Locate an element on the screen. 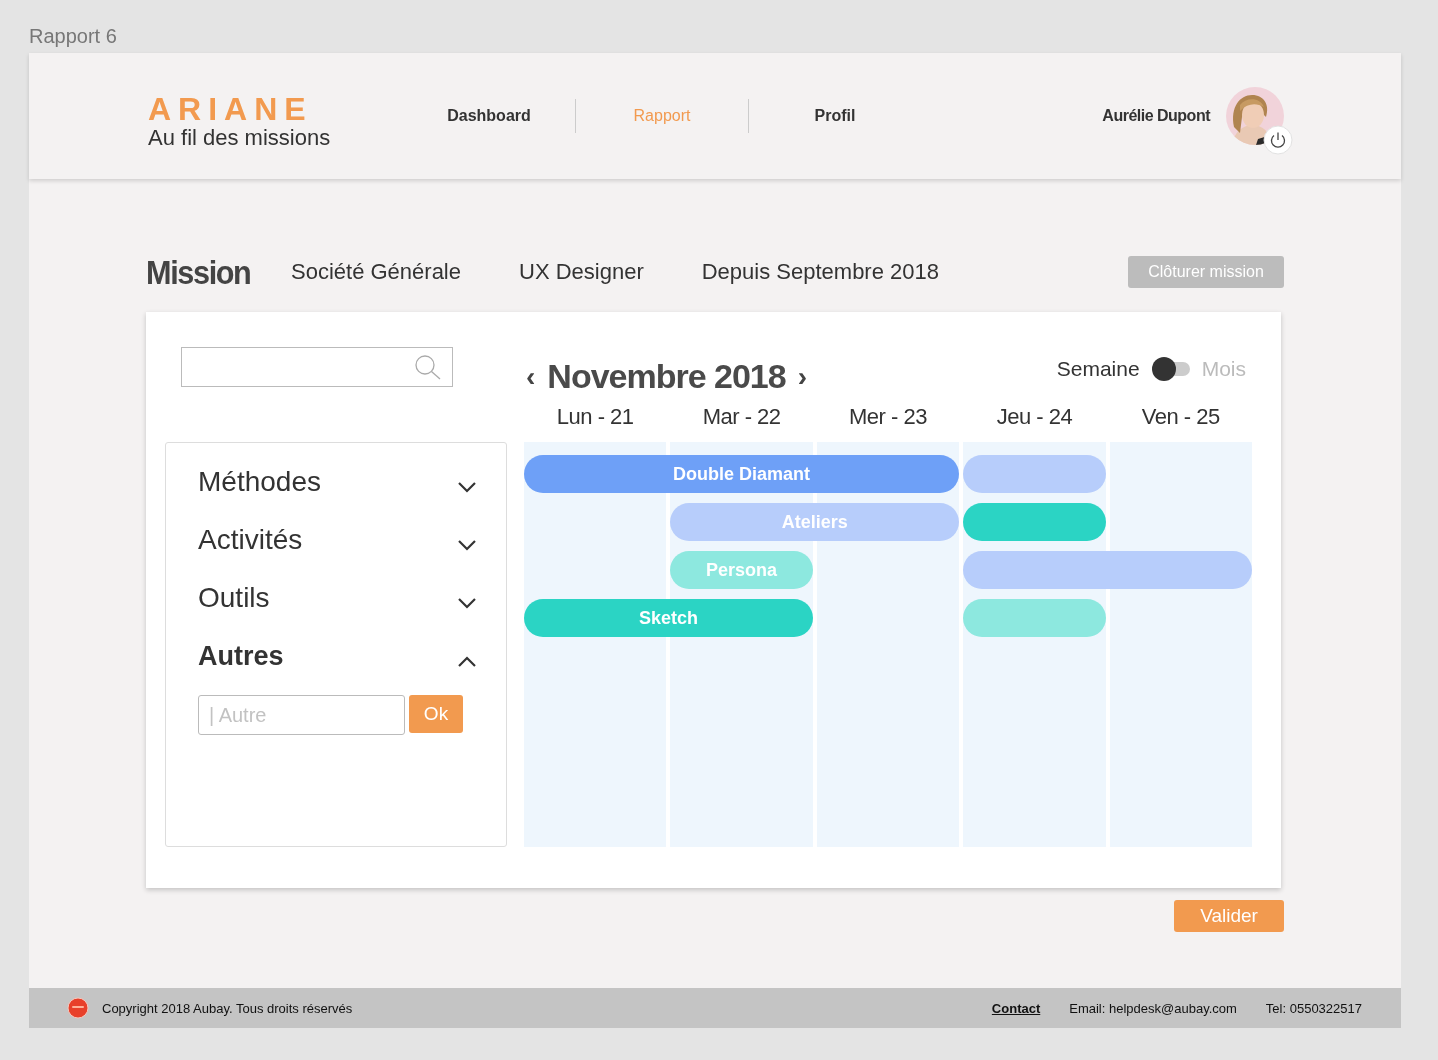 This screenshot has width=1438, height=1060. day-header: Jeu - 24 is located at coordinates (1034, 417).